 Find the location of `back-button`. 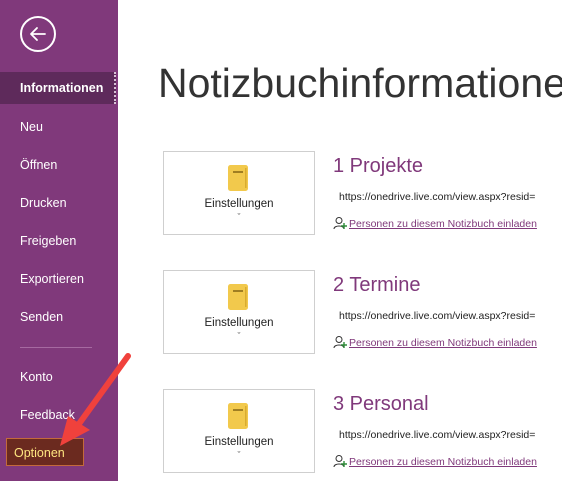

back-button is located at coordinates (38, 34).